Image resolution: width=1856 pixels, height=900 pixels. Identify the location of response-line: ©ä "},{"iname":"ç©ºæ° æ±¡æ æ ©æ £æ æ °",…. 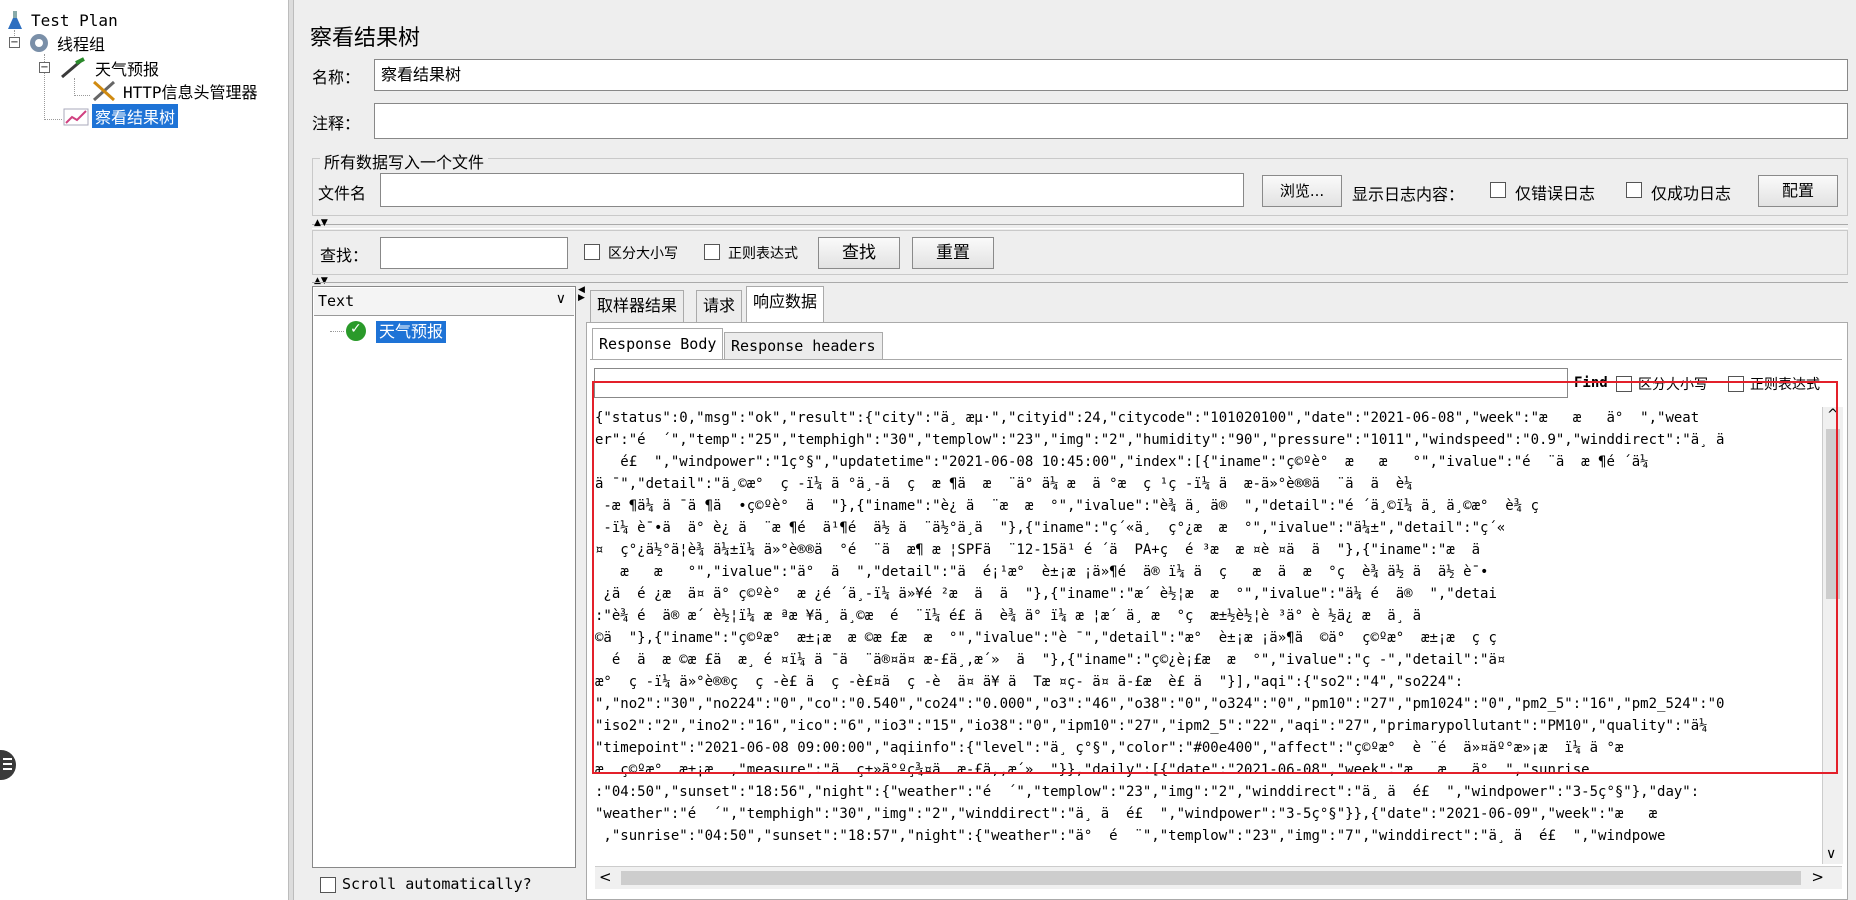
(1046, 638).